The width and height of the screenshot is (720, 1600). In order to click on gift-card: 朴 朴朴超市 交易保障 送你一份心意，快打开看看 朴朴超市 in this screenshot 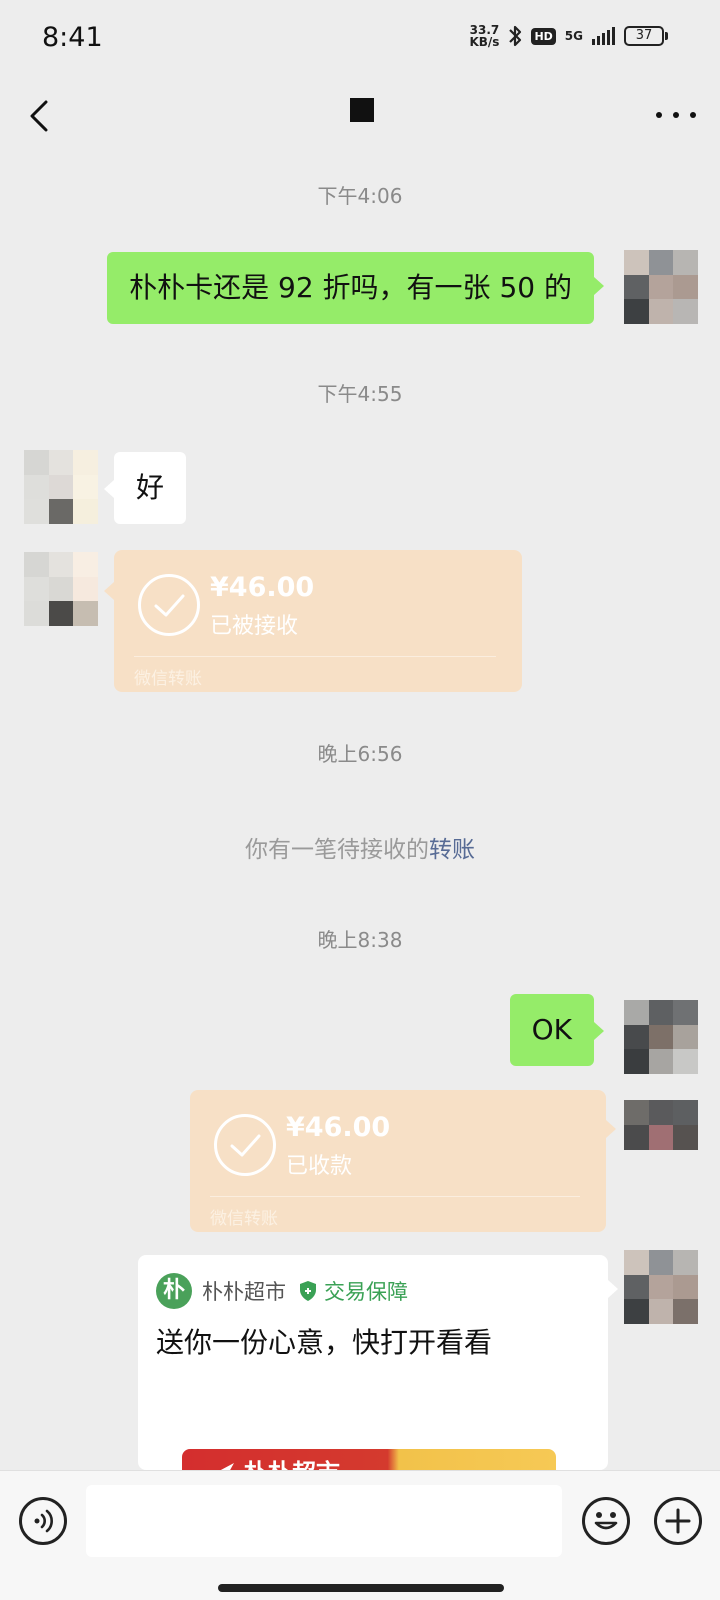, I will do `click(373, 1362)`.